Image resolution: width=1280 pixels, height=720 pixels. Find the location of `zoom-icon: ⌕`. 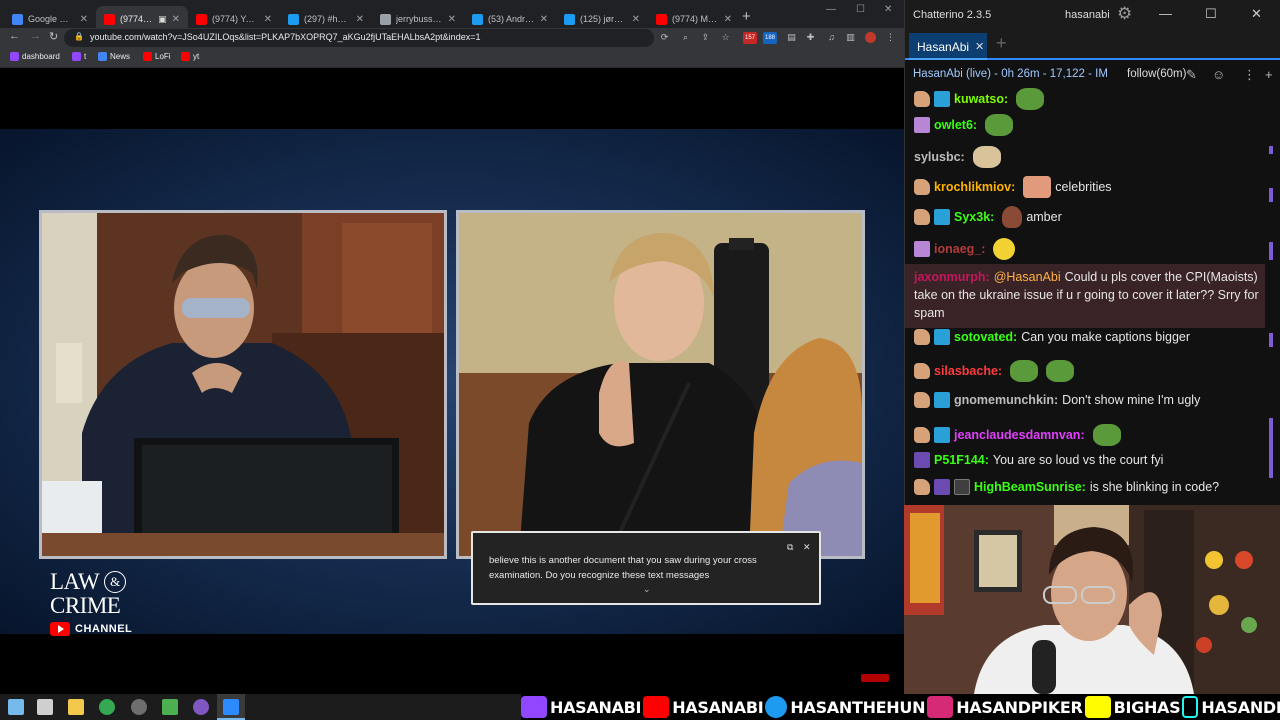

zoom-icon: ⌕ is located at coordinates (685, 37).